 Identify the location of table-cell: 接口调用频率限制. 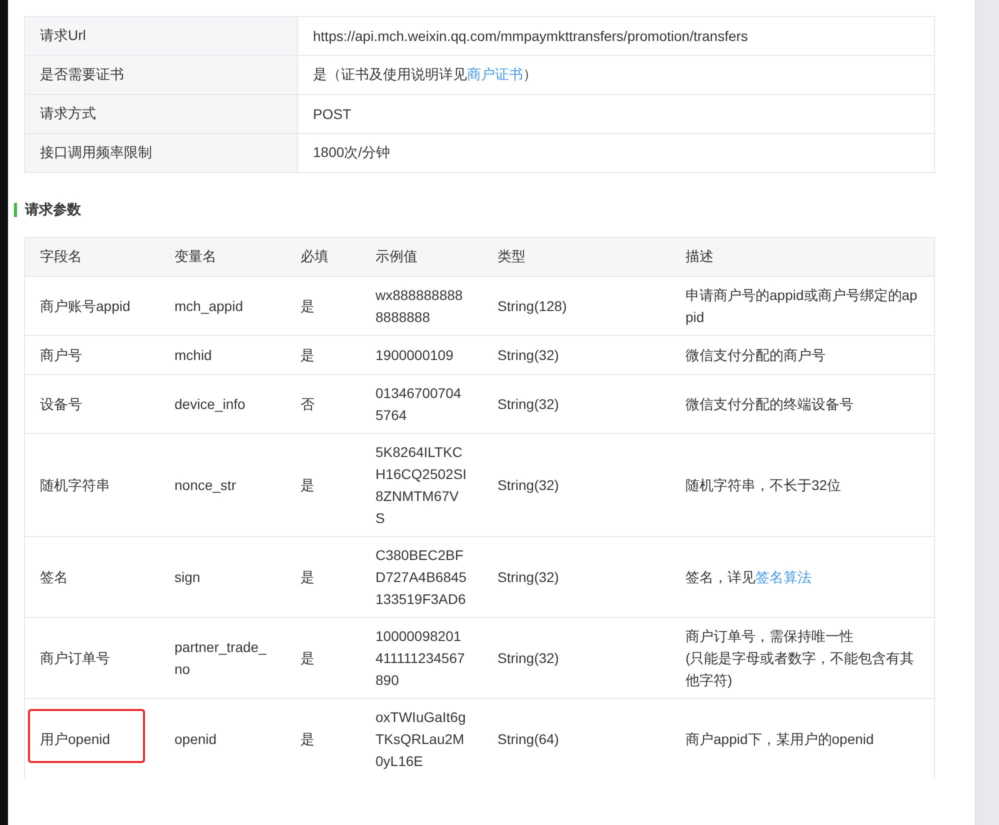
(161, 153).